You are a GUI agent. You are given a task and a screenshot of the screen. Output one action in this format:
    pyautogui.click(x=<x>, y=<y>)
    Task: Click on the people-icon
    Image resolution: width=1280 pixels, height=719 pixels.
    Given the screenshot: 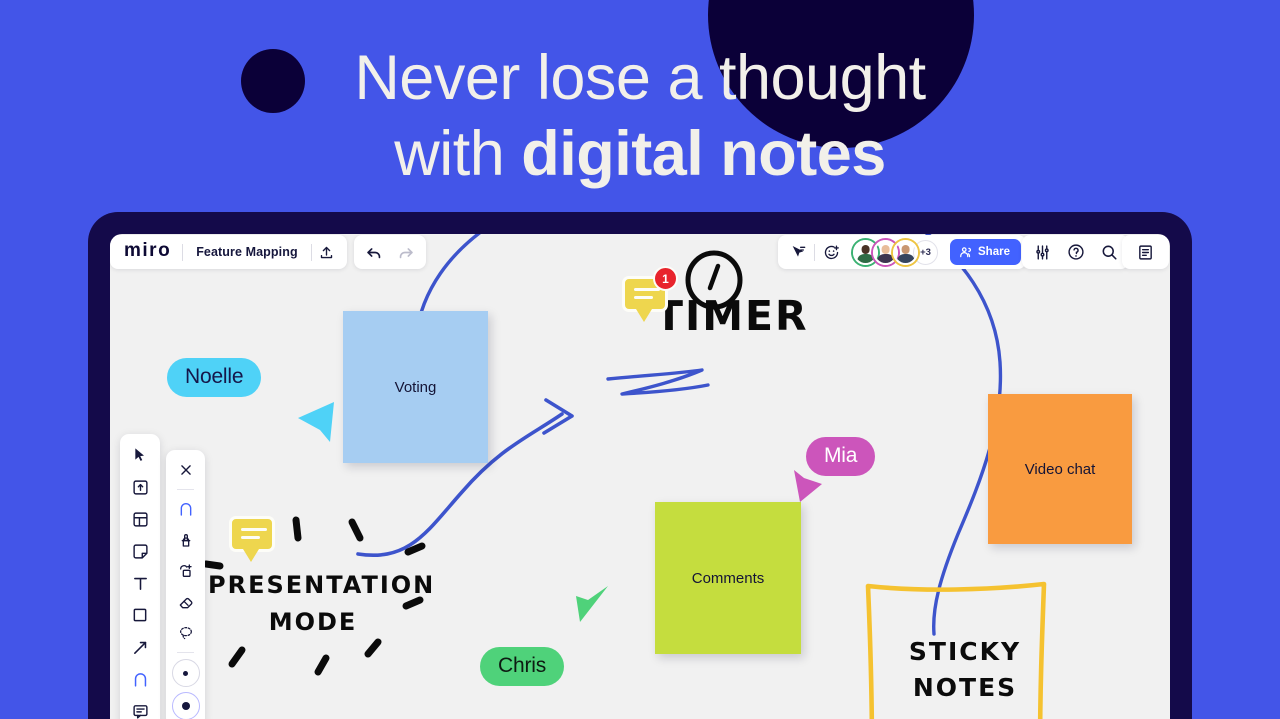 What is the action you would take?
    pyautogui.click(x=965, y=252)
    